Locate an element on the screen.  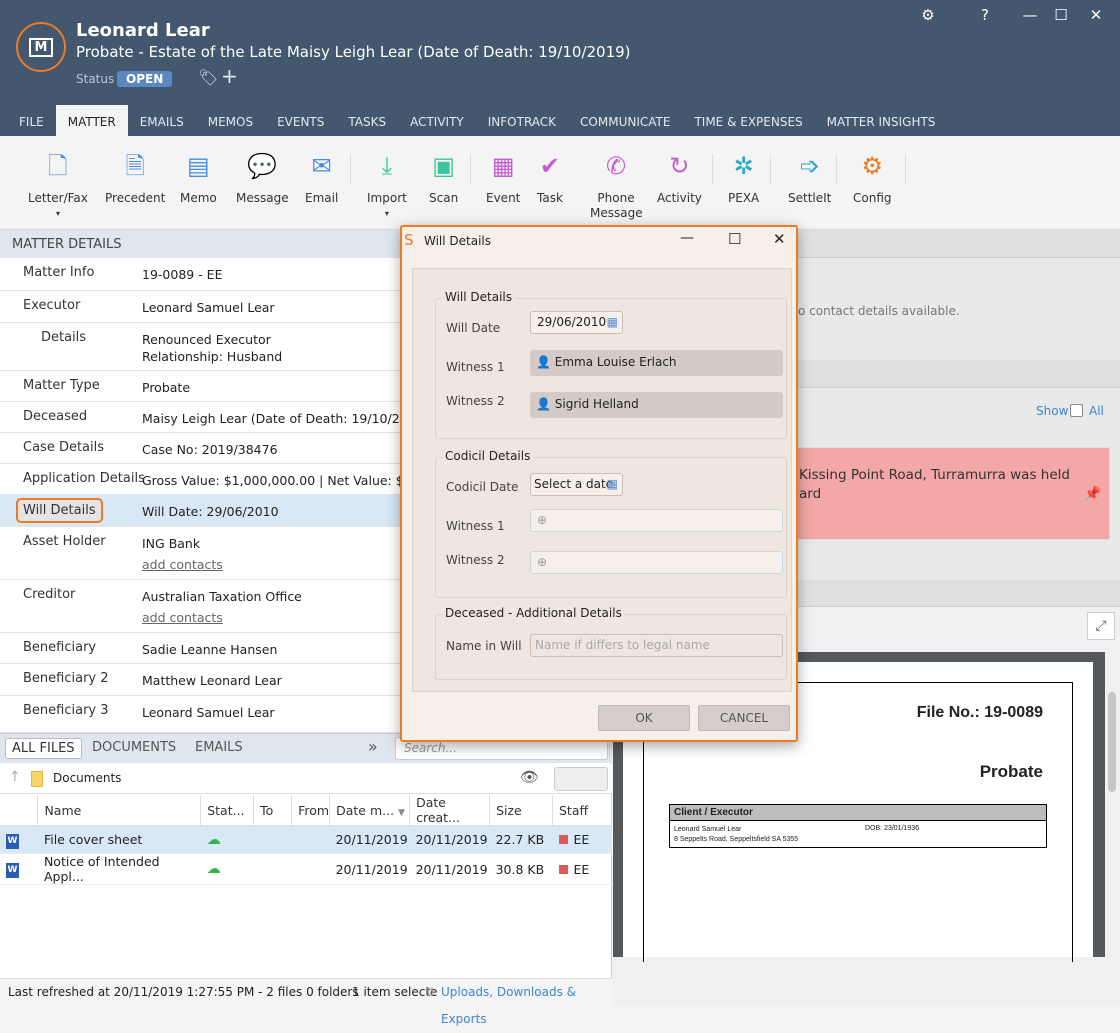
dialog-maximize-button: ☐ is located at coordinates (734, 239).